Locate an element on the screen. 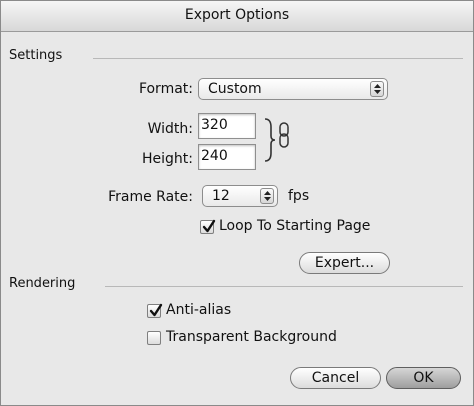 The width and height of the screenshot is (474, 406). width-input is located at coordinates (226, 125).